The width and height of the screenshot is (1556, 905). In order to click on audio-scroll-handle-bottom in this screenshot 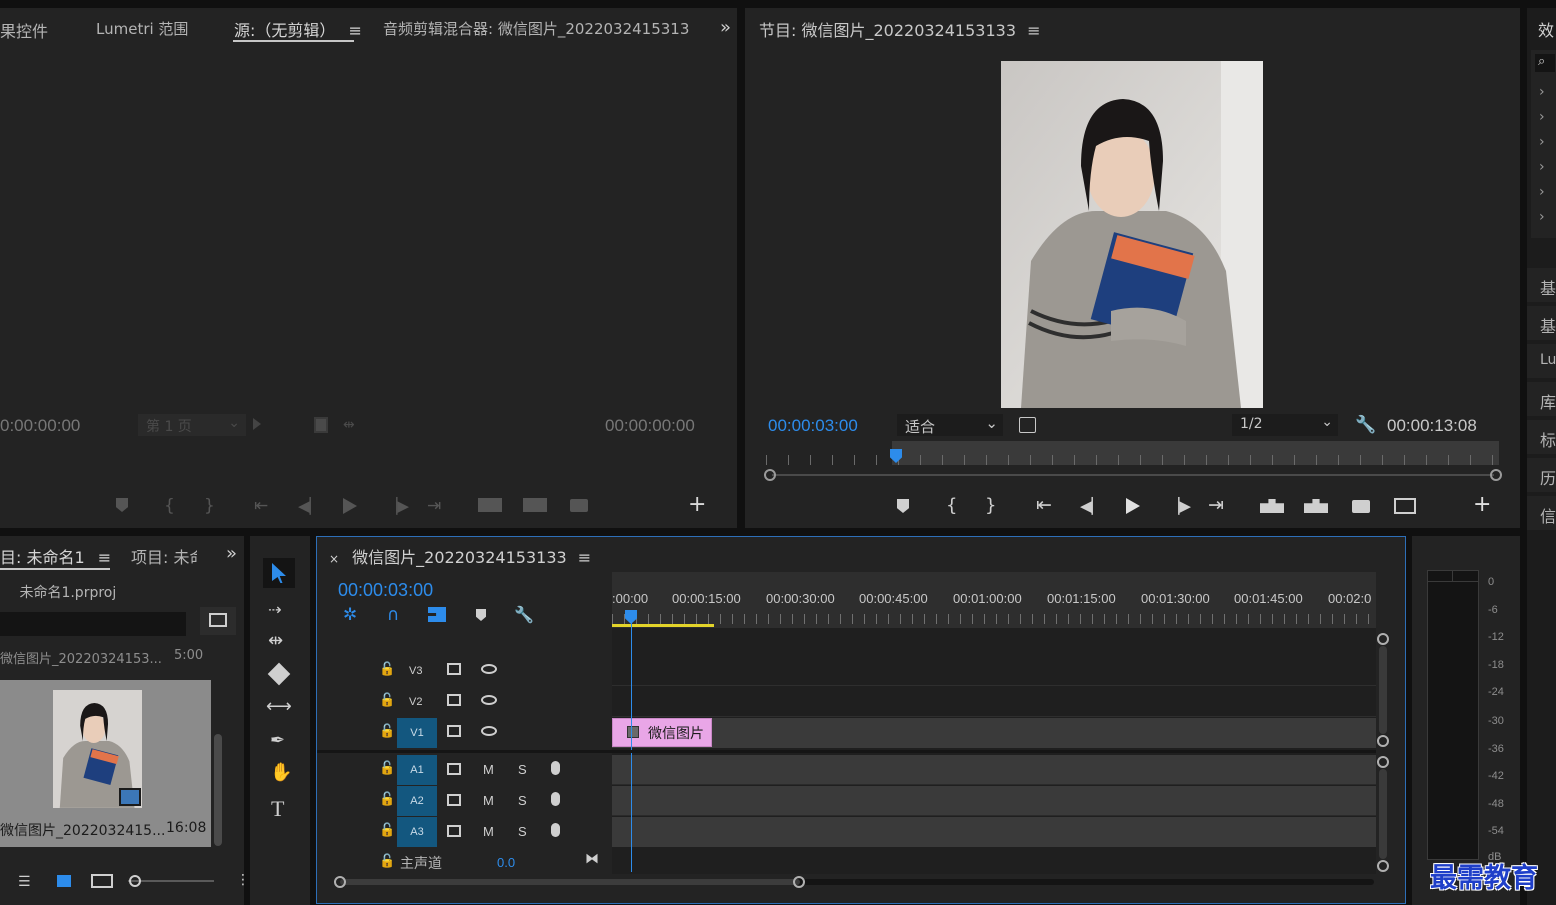, I will do `click(1383, 866)`.